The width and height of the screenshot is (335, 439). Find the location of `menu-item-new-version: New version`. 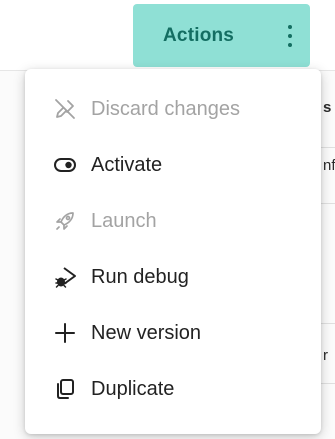

menu-item-new-version: New version is located at coordinates (173, 333).